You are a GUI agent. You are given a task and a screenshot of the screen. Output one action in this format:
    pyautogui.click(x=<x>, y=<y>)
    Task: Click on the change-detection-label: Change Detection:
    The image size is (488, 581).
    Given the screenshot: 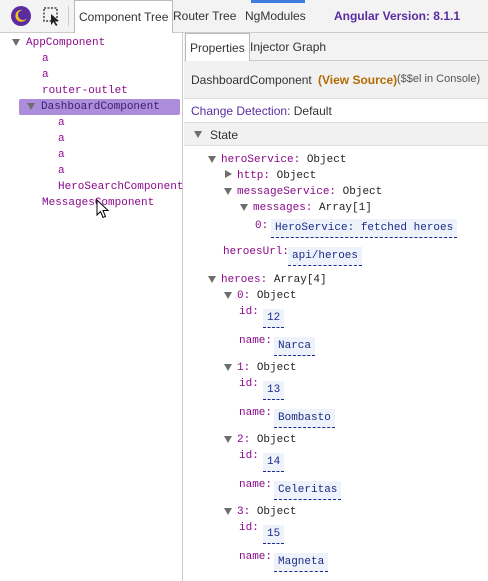 What is the action you would take?
    pyautogui.click(x=241, y=111)
    